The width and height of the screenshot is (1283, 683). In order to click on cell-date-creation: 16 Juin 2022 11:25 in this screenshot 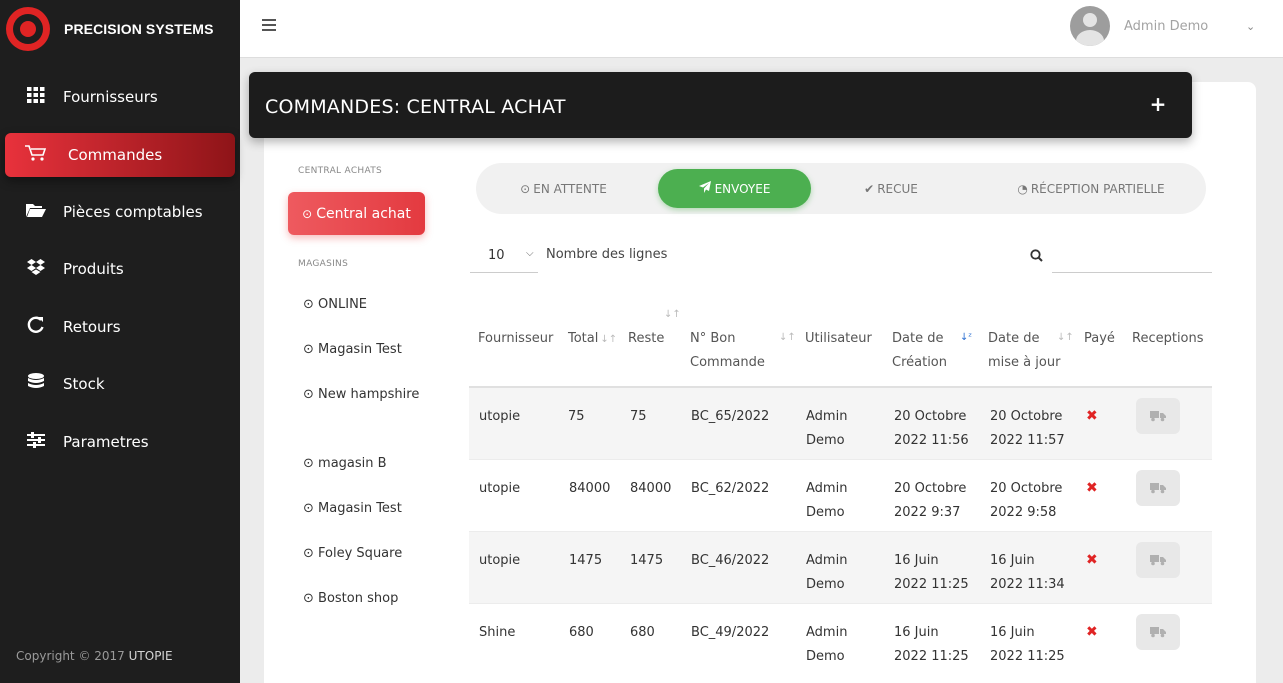, I will do `click(931, 645)`.